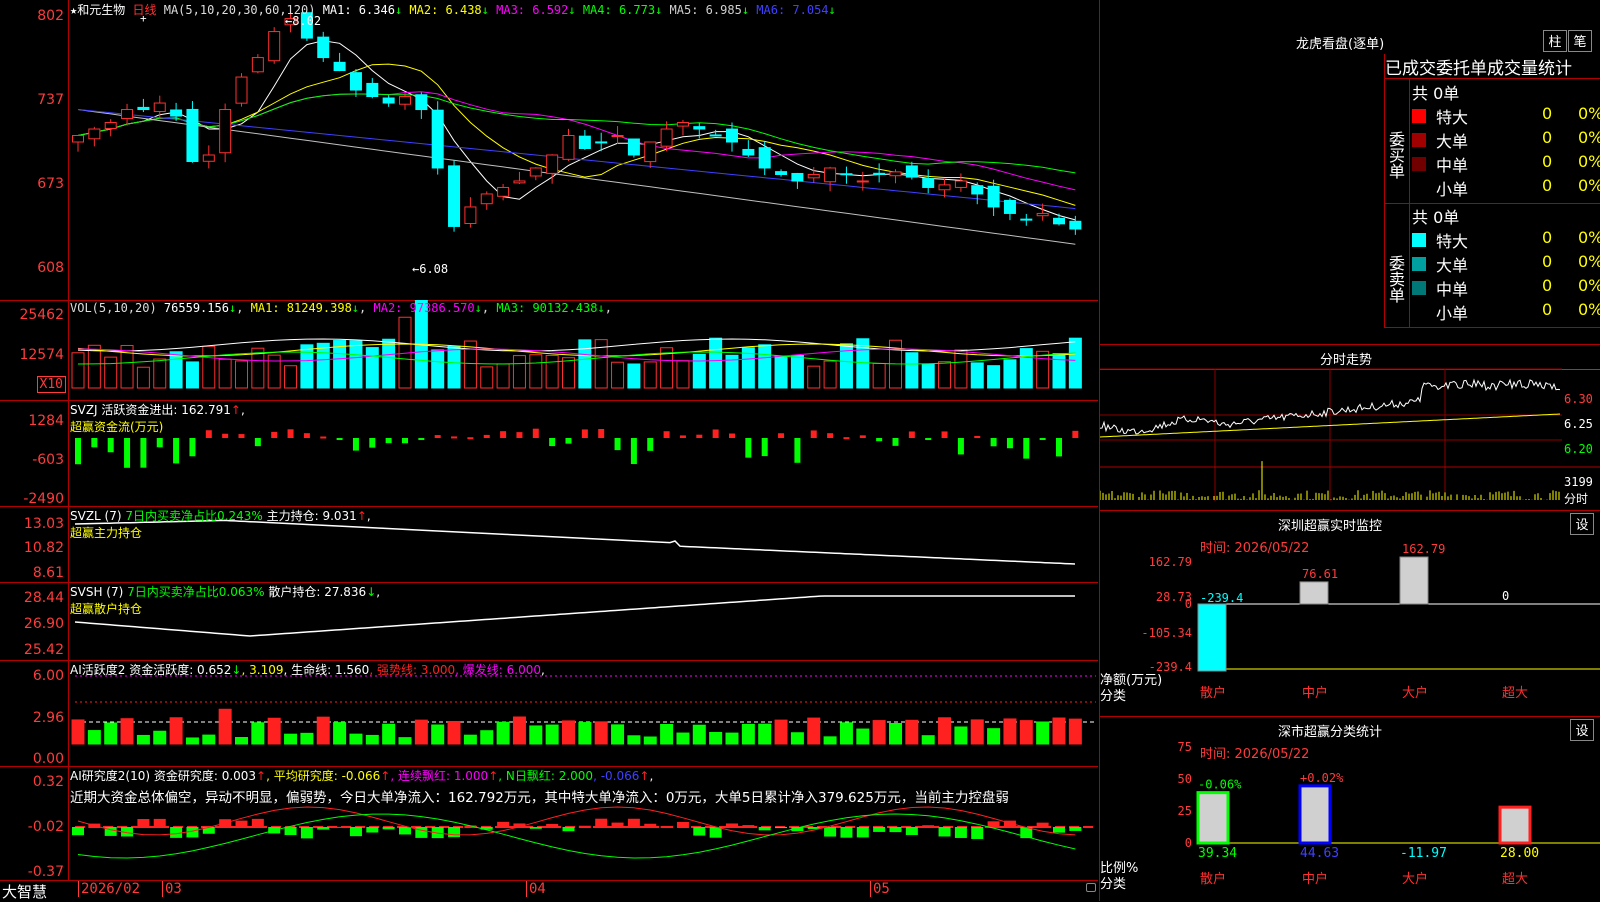 This screenshot has height=902, width=1600. What do you see at coordinates (45, 827) in the screenshot?
I see `ai-research-tick: -0.02` at bounding box center [45, 827].